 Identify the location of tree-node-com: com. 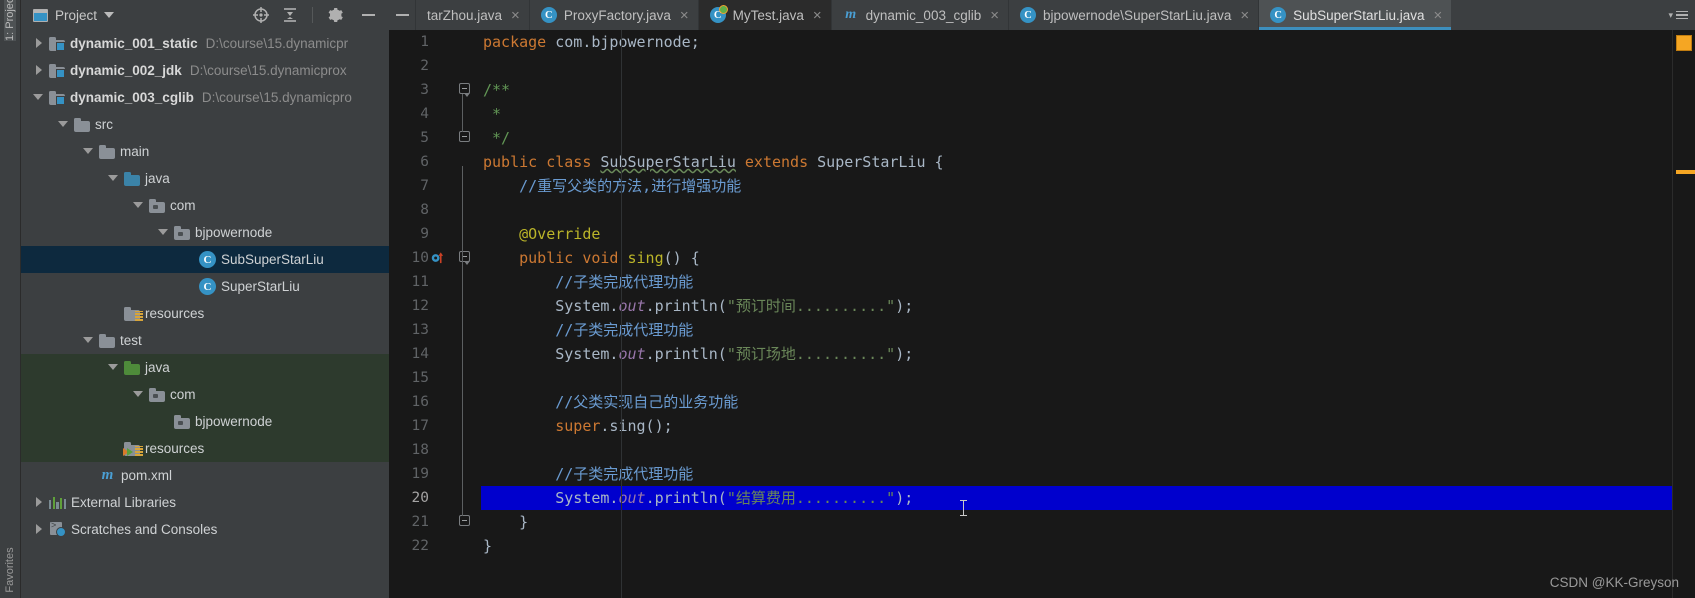
(205, 394).